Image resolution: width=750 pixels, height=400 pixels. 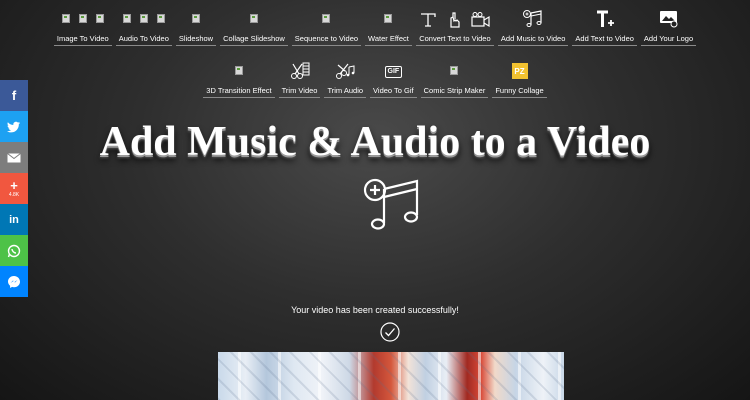 I want to click on facebook-share-button: f, so click(x=14, y=95).